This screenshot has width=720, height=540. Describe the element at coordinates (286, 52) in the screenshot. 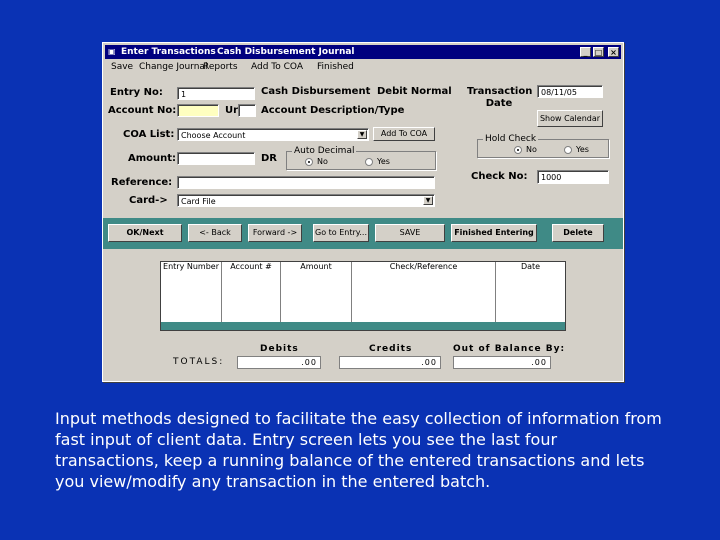

I see `window-subtitle: Cash Disbursement Journal` at that location.